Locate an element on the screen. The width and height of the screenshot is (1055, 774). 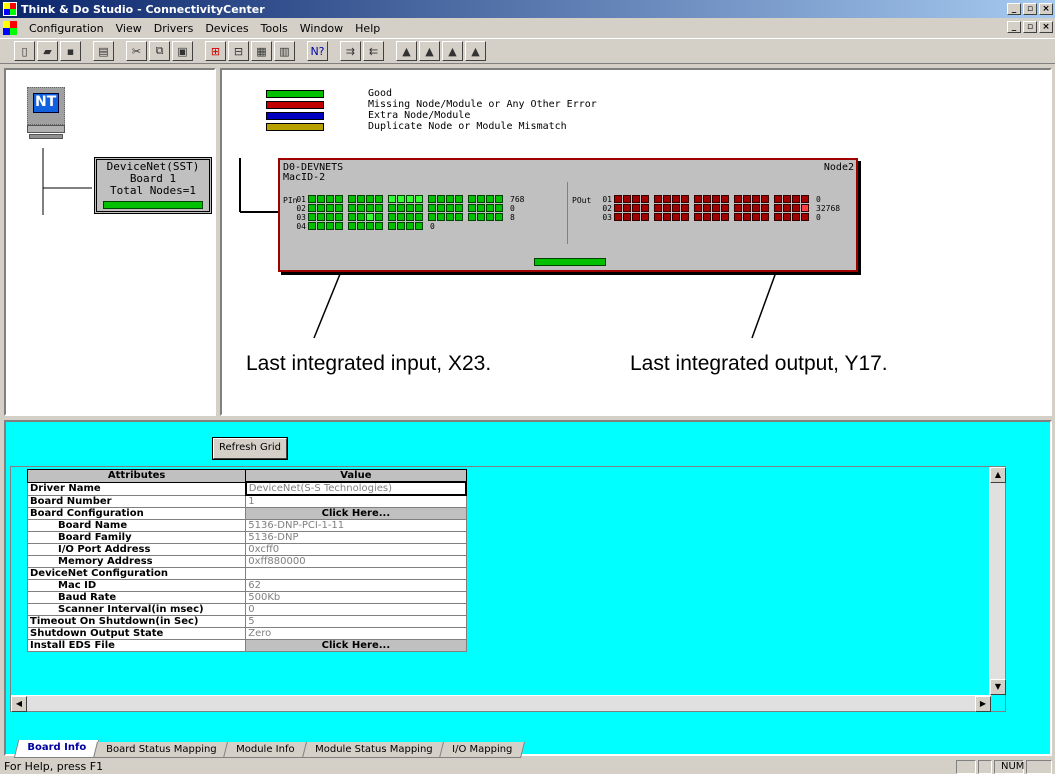
table-row: Mac ID 62 is located at coordinates (246, 585).